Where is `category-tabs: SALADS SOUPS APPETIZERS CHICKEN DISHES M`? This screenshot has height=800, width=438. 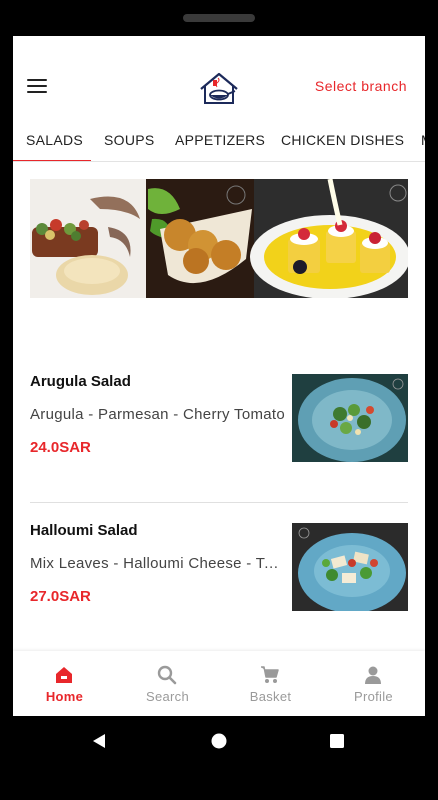
category-tabs: SALADS SOUPS APPETIZERS CHICKEN DISHES M is located at coordinates (219, 142).